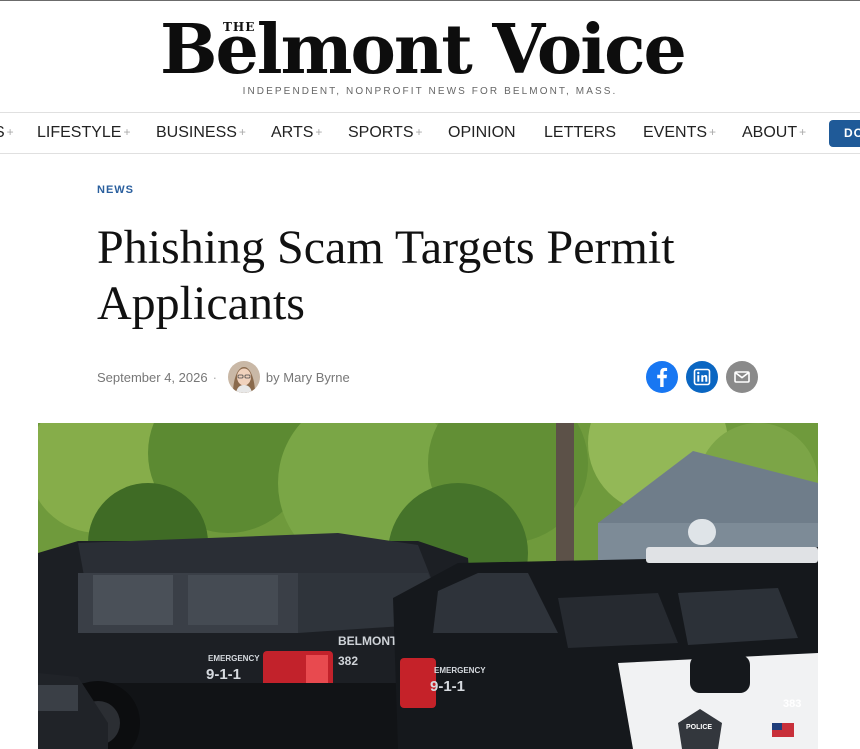  What do you see at coordinates (196, 132) in the screenshot?
I see `nav-item-label: BUSINESS` at bounding box center [196, 132].